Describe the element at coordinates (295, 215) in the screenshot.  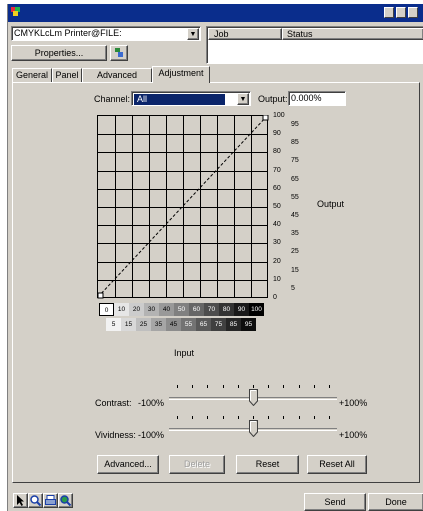
I see `output-tick-label: 45` at that location.